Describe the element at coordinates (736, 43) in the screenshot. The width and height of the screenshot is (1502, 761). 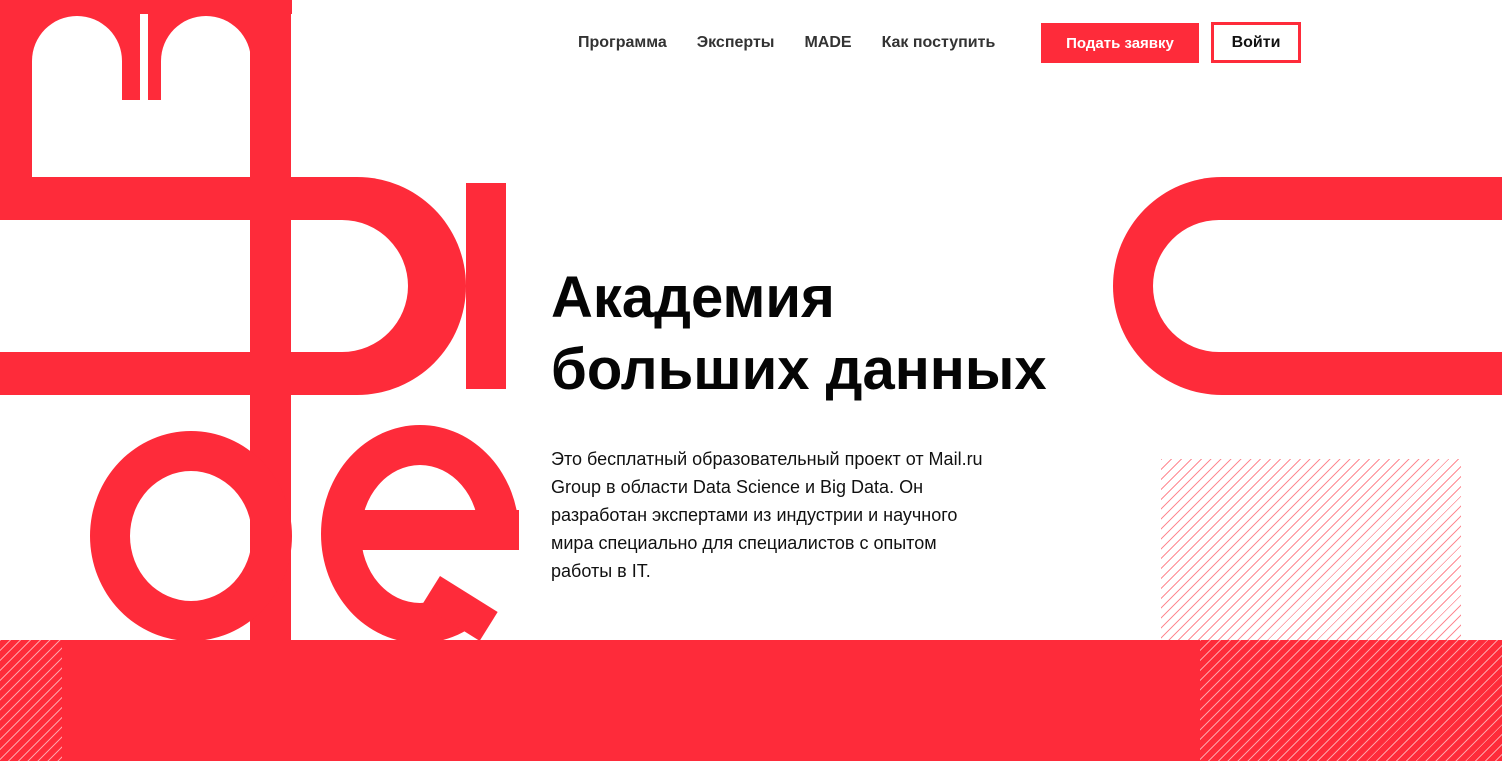
I see `nav-link-experts: Эксперты` at that location.